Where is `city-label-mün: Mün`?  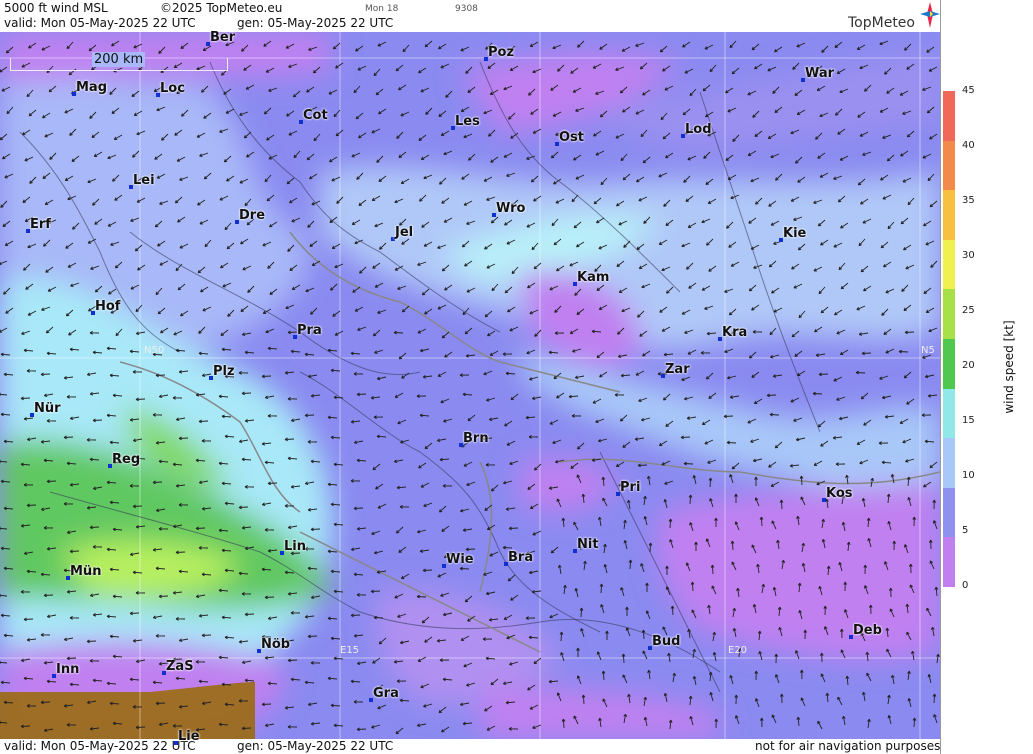
city-label-mün: Mün is located at coordinates (86, 571).